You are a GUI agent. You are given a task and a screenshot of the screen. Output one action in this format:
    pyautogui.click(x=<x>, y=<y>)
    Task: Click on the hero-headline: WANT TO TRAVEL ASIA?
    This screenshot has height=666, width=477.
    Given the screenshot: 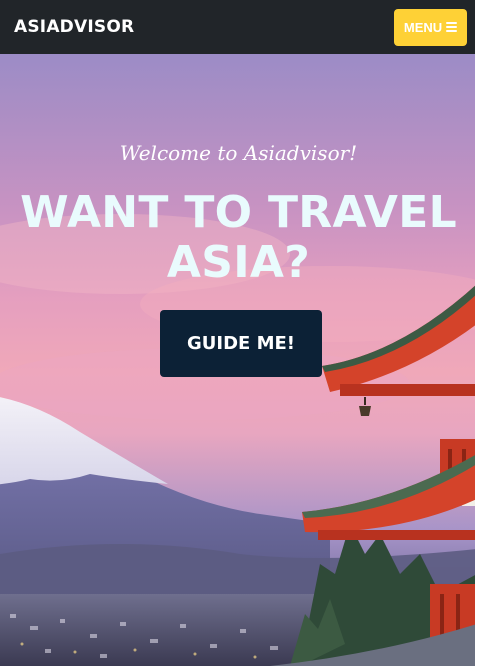 What is the action you would take?
    pyautogui.click(x=238, y=237)
    